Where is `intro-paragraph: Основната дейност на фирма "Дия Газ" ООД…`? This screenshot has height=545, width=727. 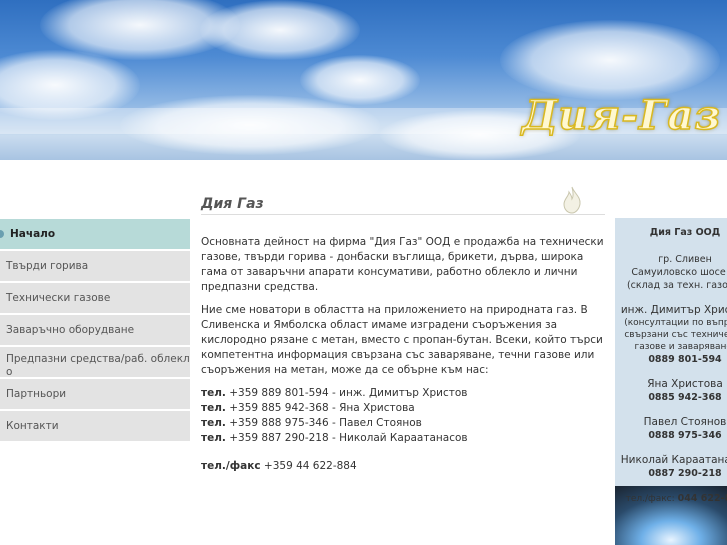 intro-paragraph: Основната дейност на фирма "Дия Газ" ООД… is located at coordinates (402, 264).